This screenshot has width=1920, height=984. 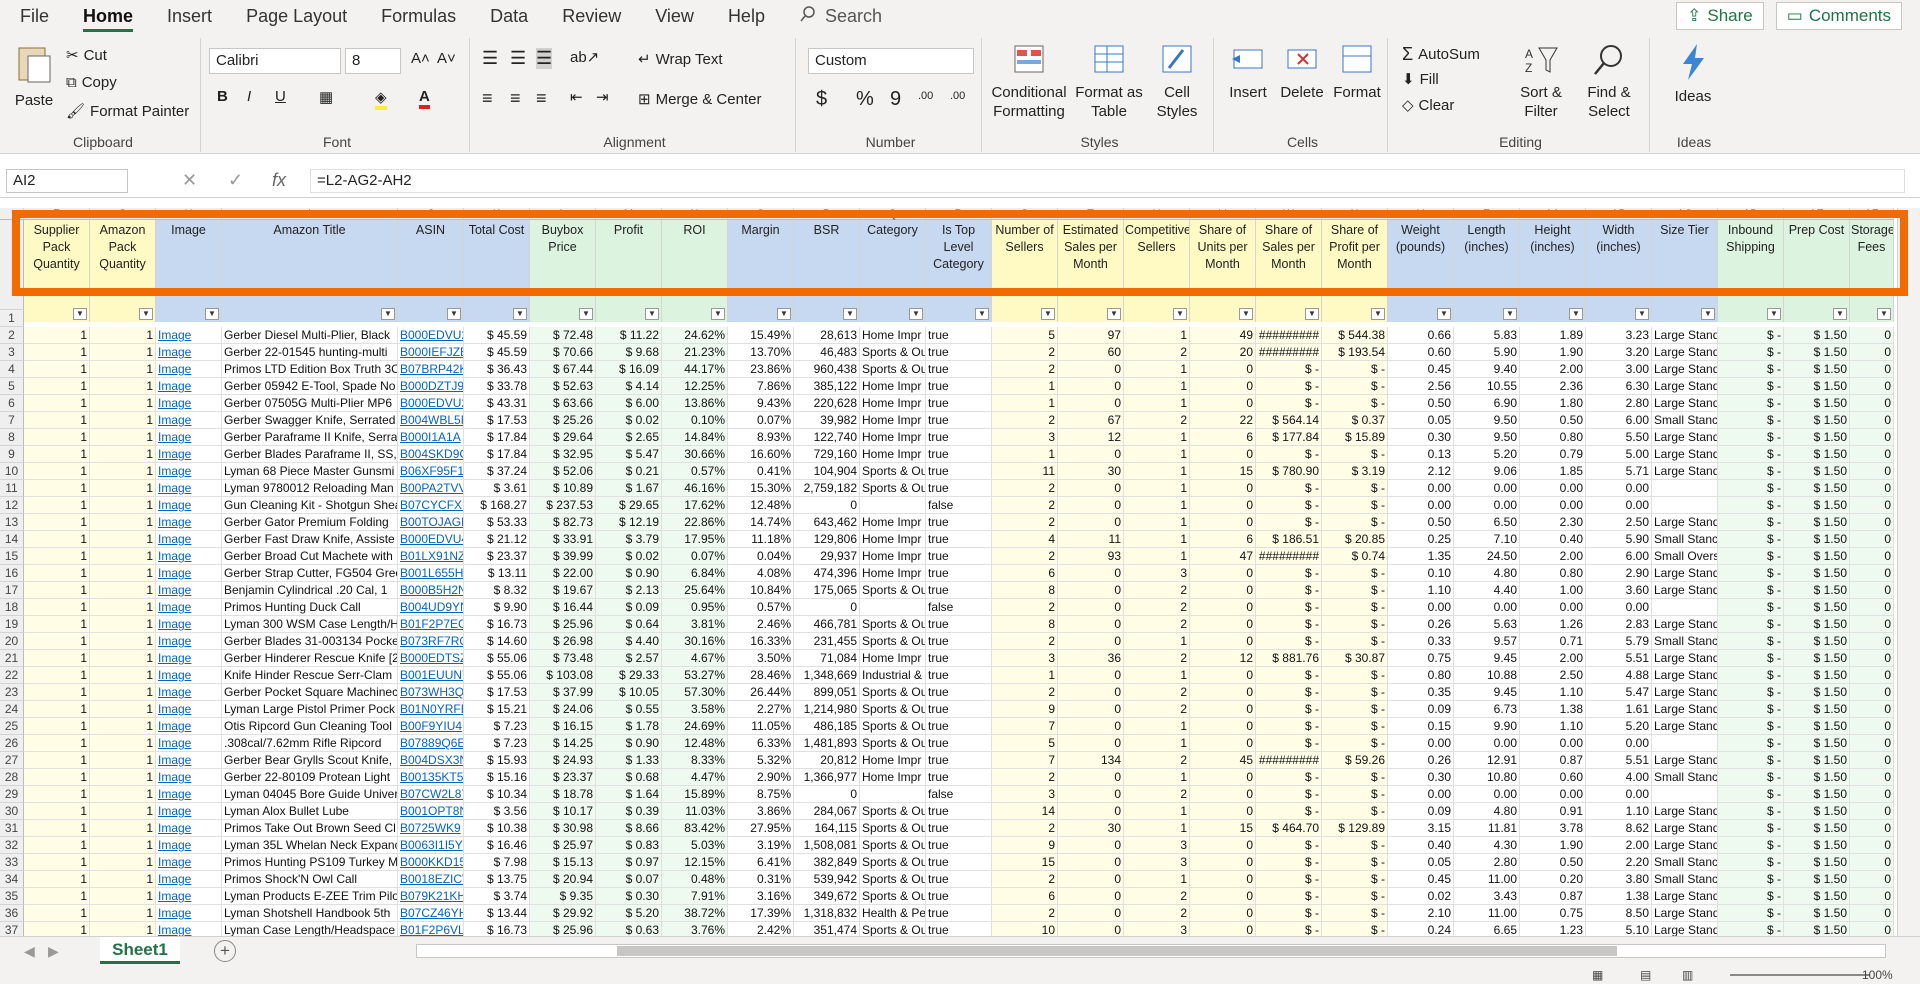 I want to click on fill-color-icon: ◈, so click(x=381, y=99).